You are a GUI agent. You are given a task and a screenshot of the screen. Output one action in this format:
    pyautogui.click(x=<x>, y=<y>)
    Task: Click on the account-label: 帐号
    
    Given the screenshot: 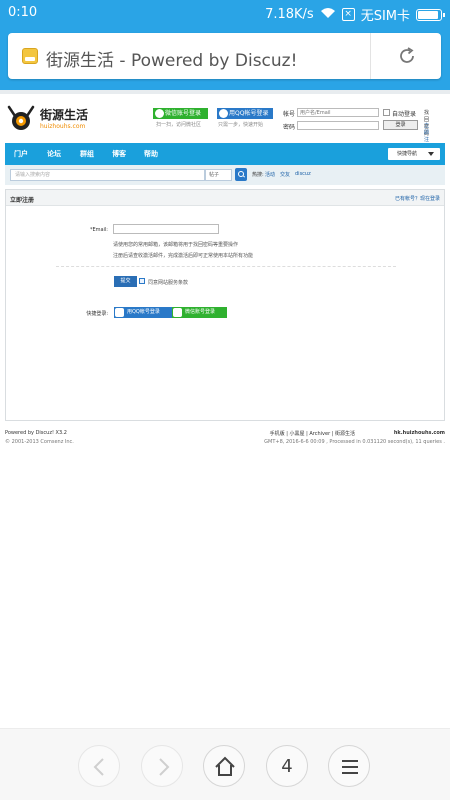 What is the action you would take?
    pyautogui.click(x=289, y=114)
    